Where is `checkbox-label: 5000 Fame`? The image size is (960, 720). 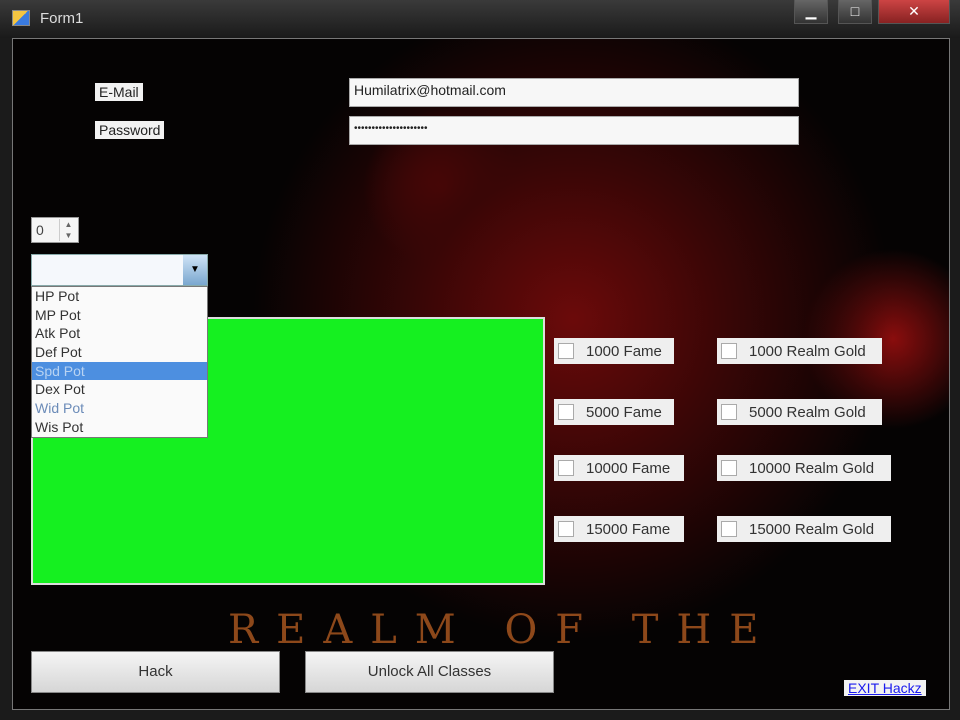 checkbox-label: 5000 Fame is located at coordinates (624, 412).